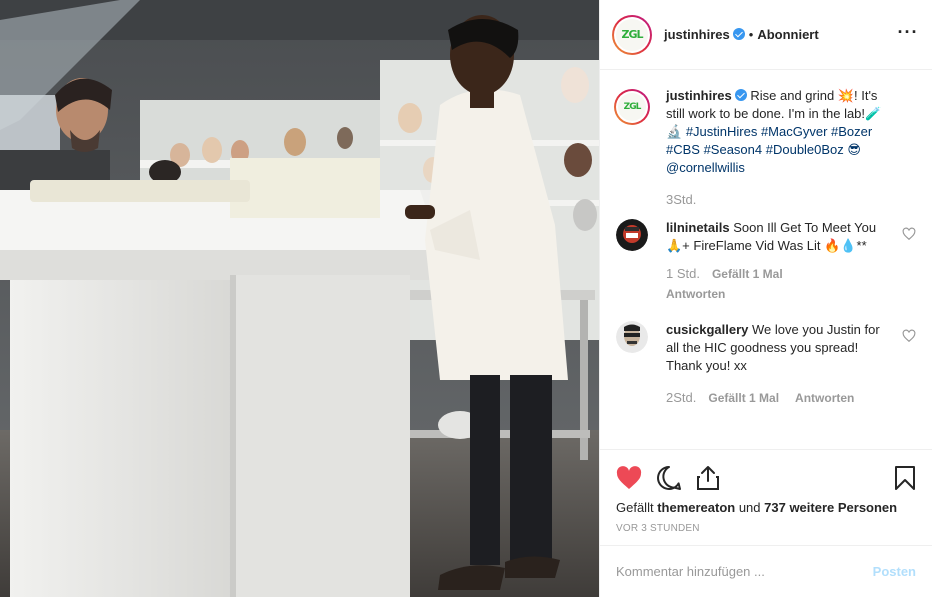 The height and width of the screenshot is (597, 932). I want to click on caption-username: justinhires, so click(706, 95).